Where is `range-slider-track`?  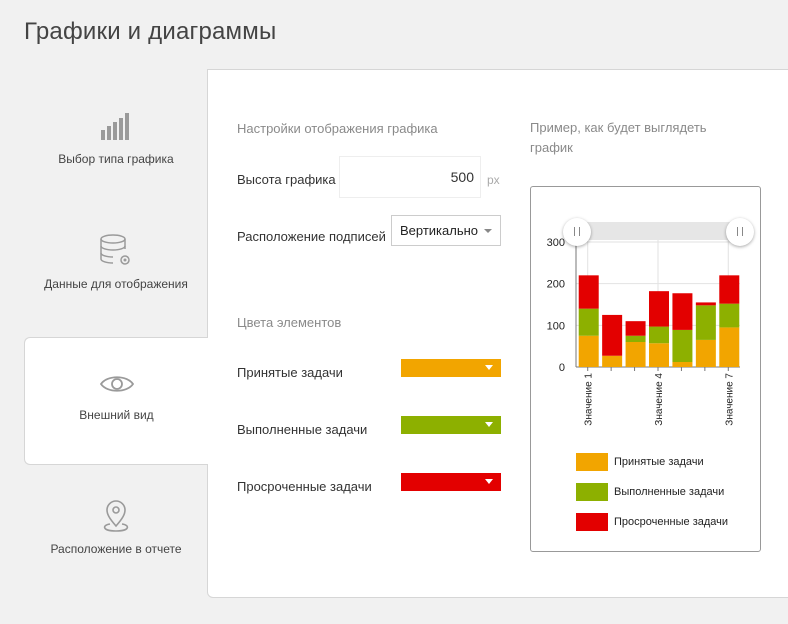
range-slider-track is located at coordinates (658, 231).